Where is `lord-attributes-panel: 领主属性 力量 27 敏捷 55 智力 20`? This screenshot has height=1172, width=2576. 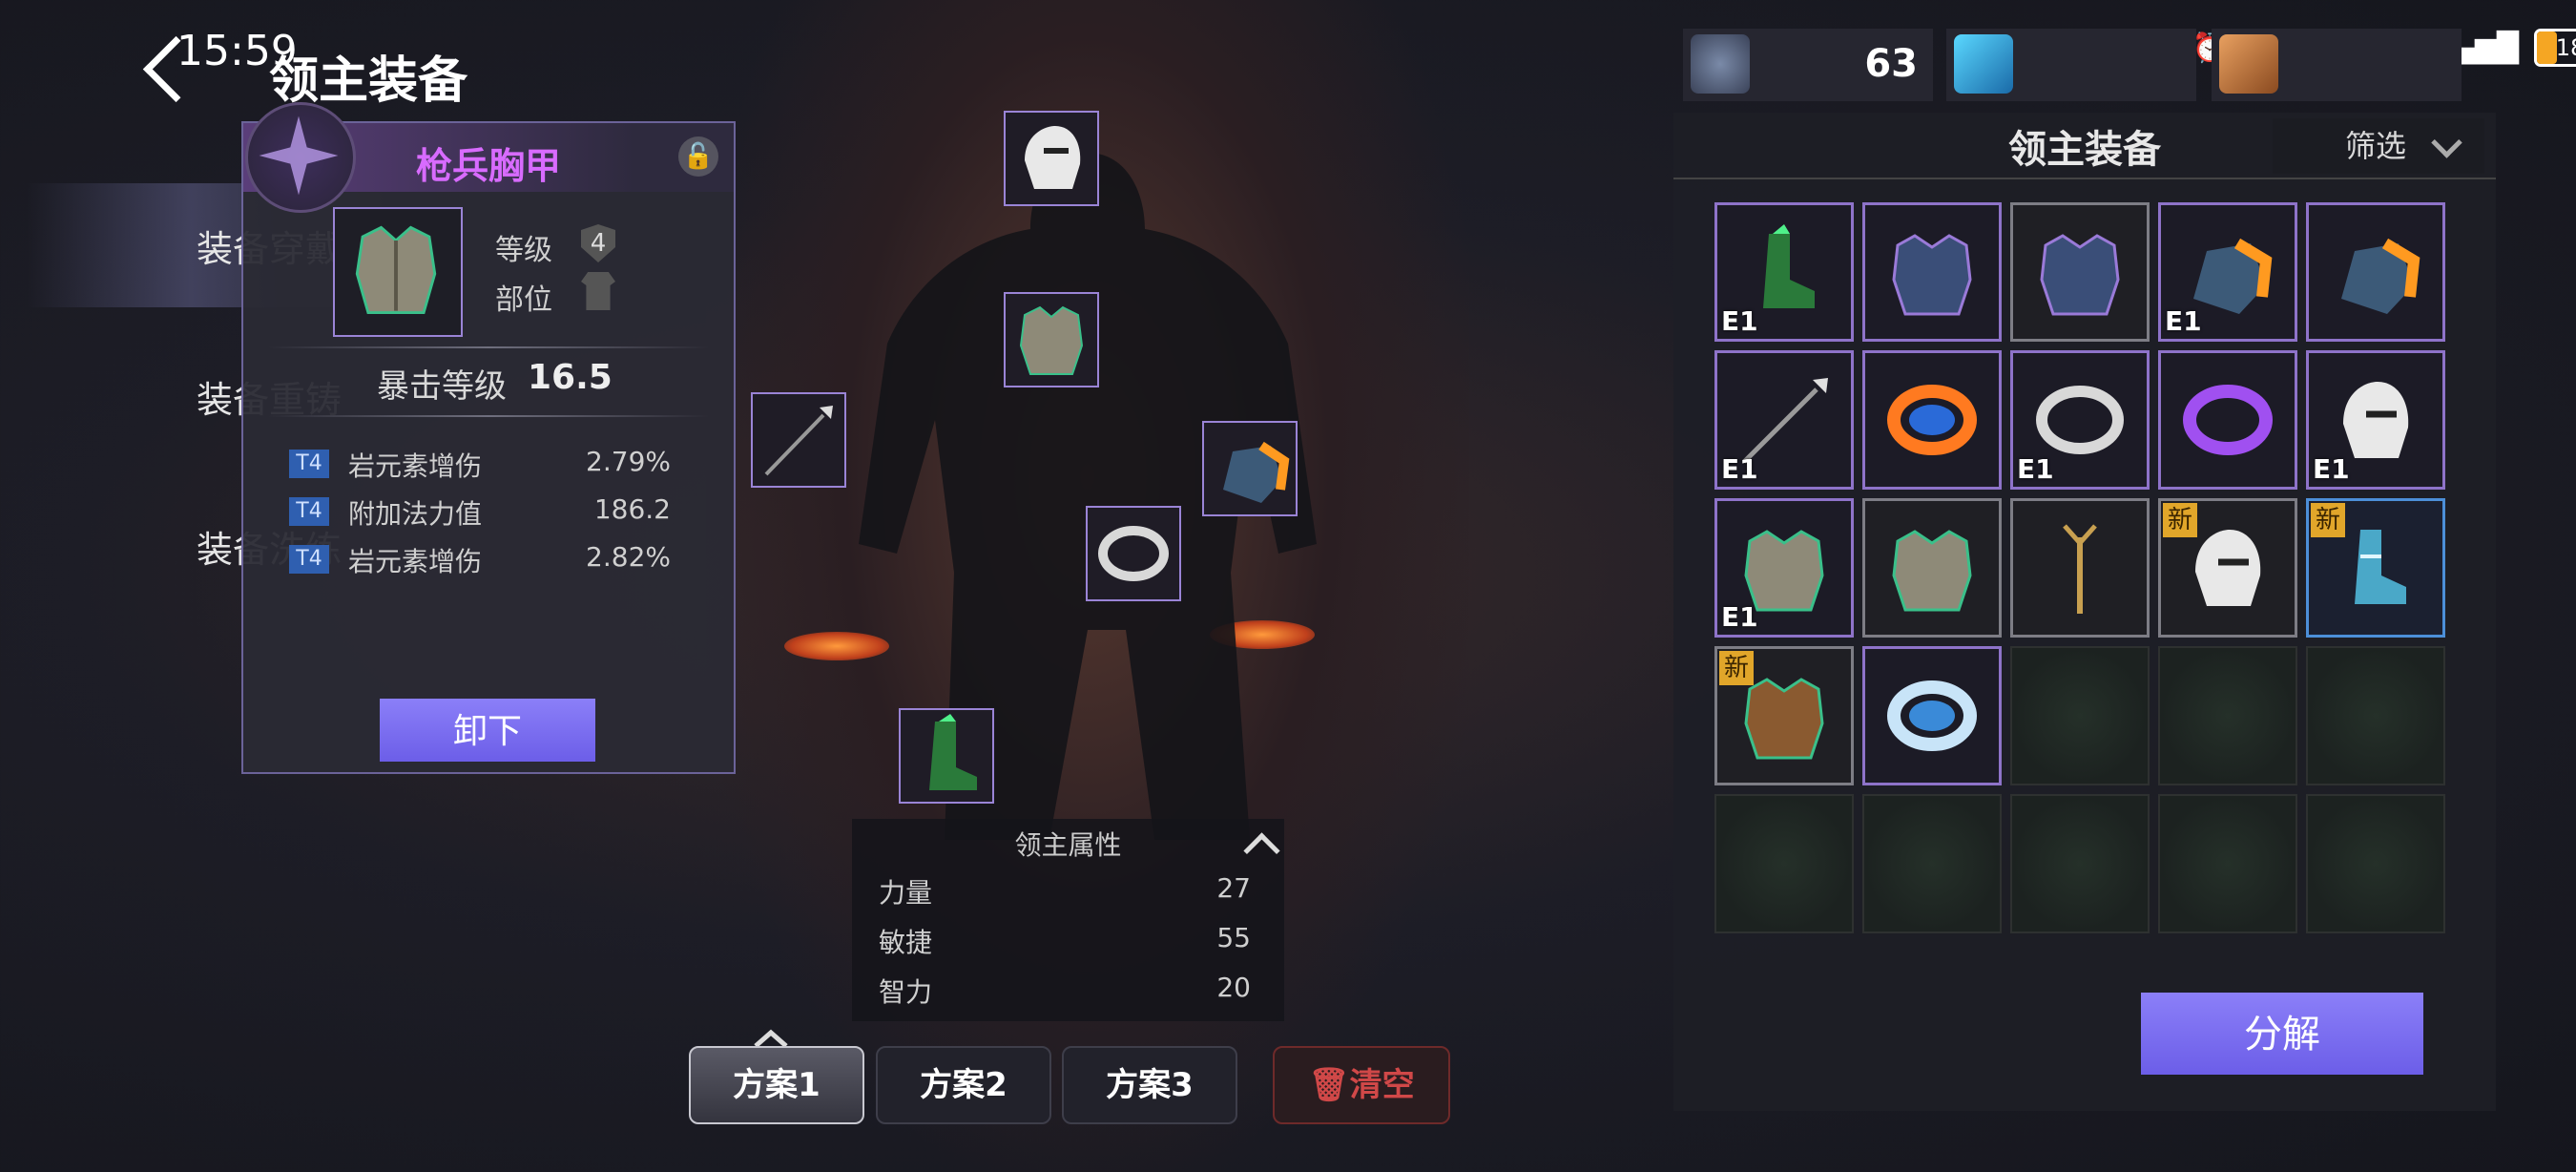 lord-attributes-panel: 领主属性 力量 27 敏捷 55 智力 20 is located at coordinates (1068, 920).